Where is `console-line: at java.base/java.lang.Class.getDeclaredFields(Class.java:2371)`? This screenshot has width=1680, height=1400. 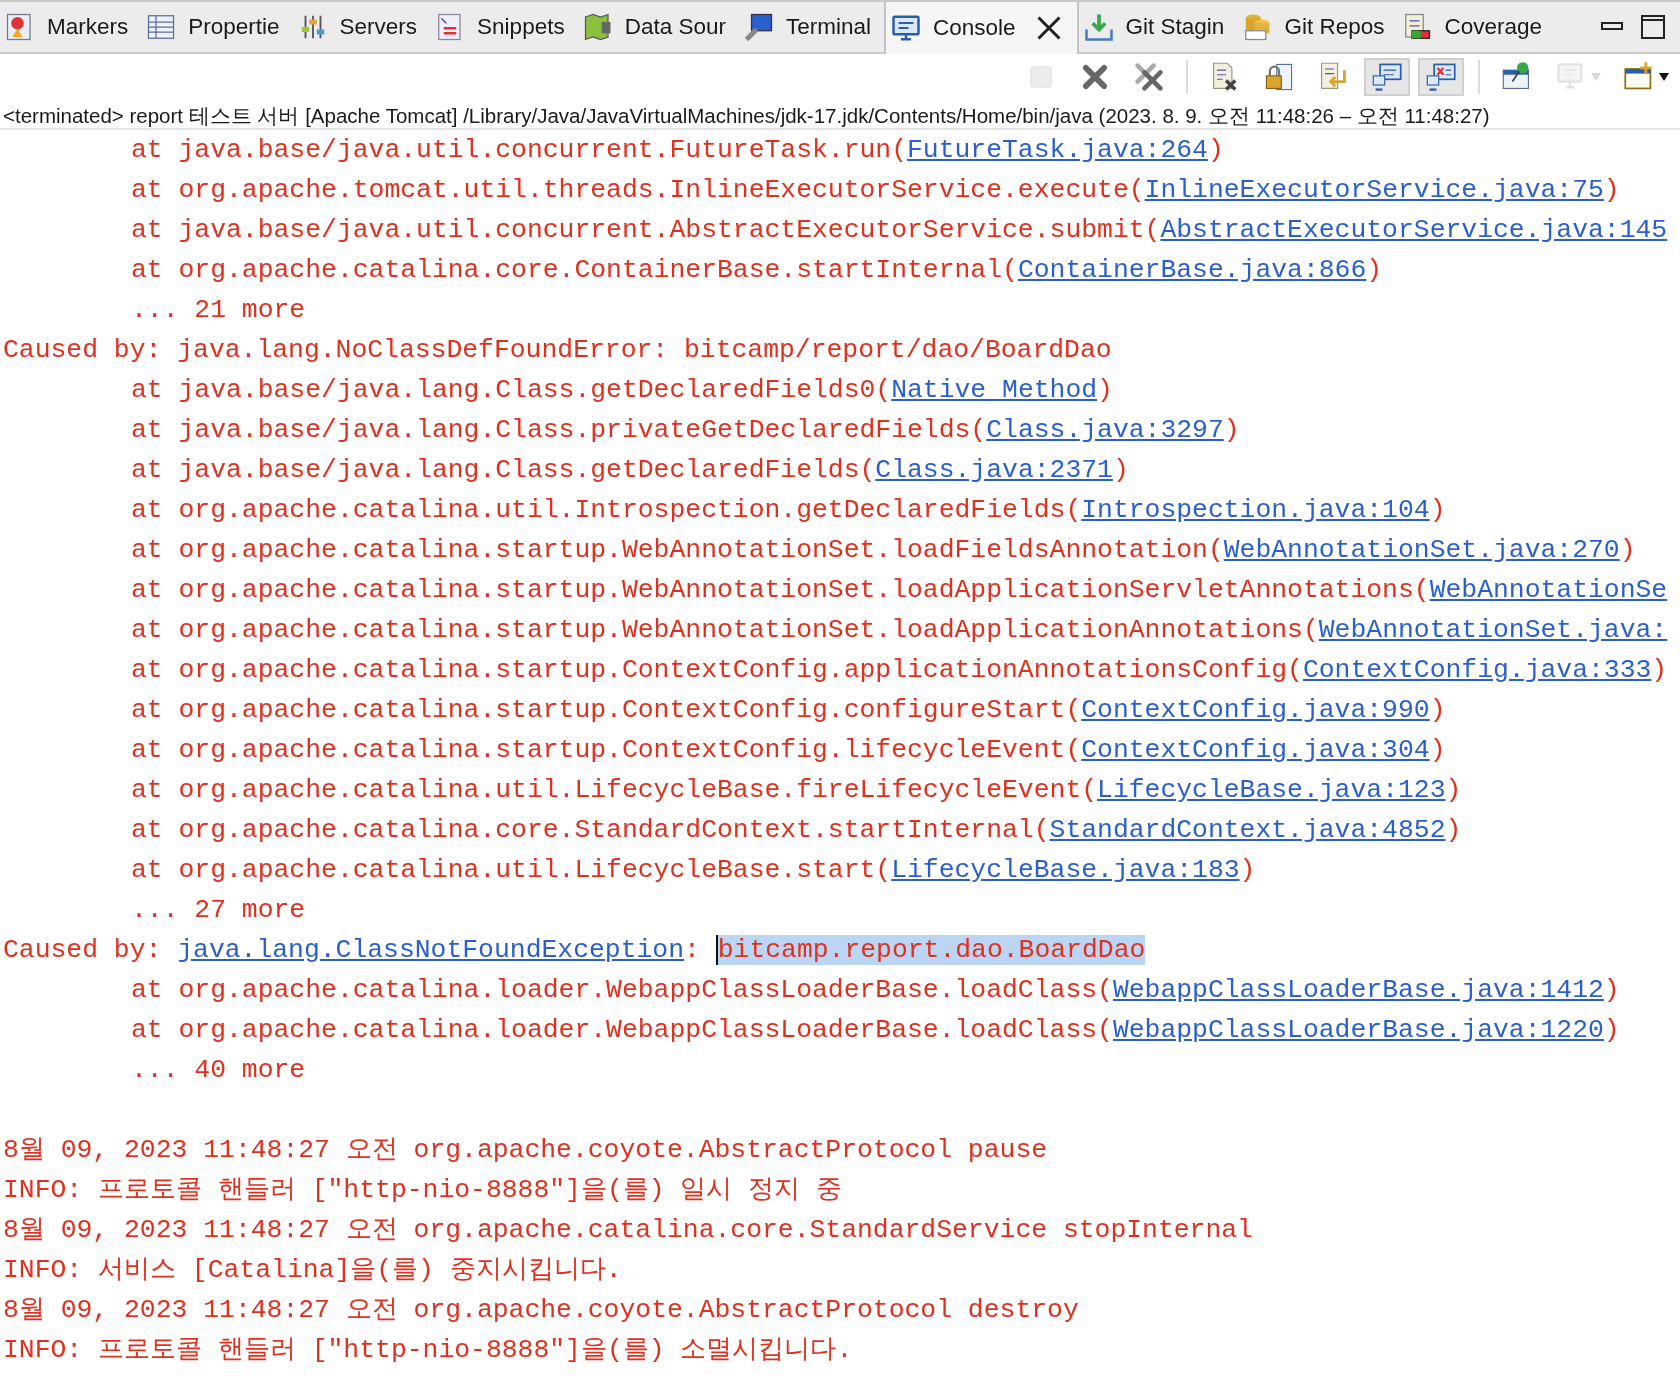
console-line: at java.base/java.lang.Class.getDeclaredFields(Class.java:2371) is located at coordinates (629, 470).